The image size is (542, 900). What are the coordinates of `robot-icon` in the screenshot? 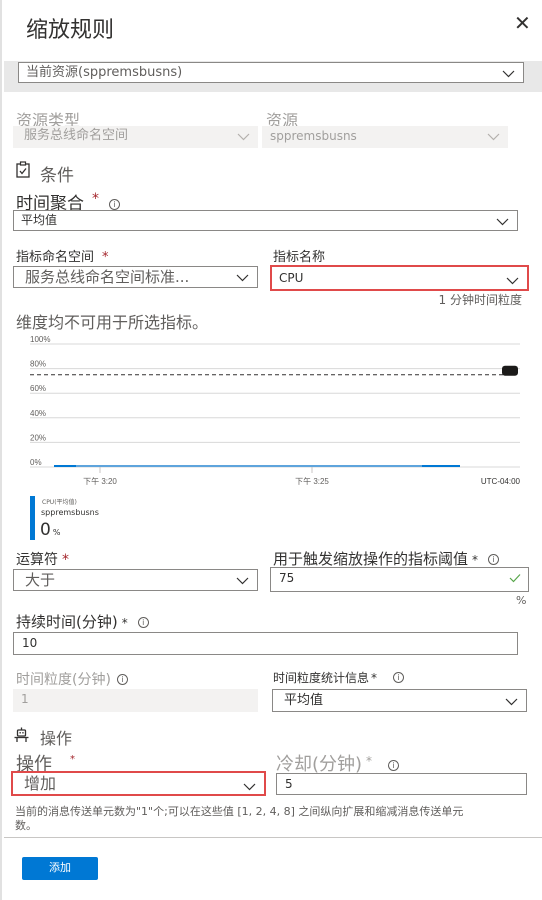 It's located at (21, 735).